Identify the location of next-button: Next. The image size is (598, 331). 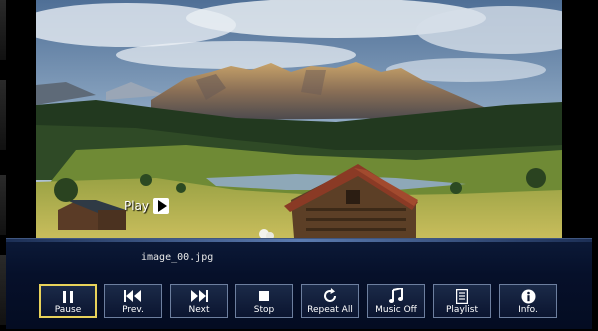
(199, 301).